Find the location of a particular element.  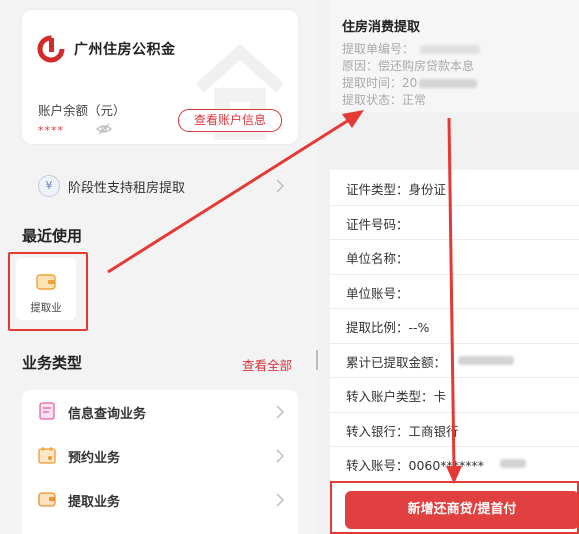

view-all-link: 查看全部 is located at coordinates (267, 364).